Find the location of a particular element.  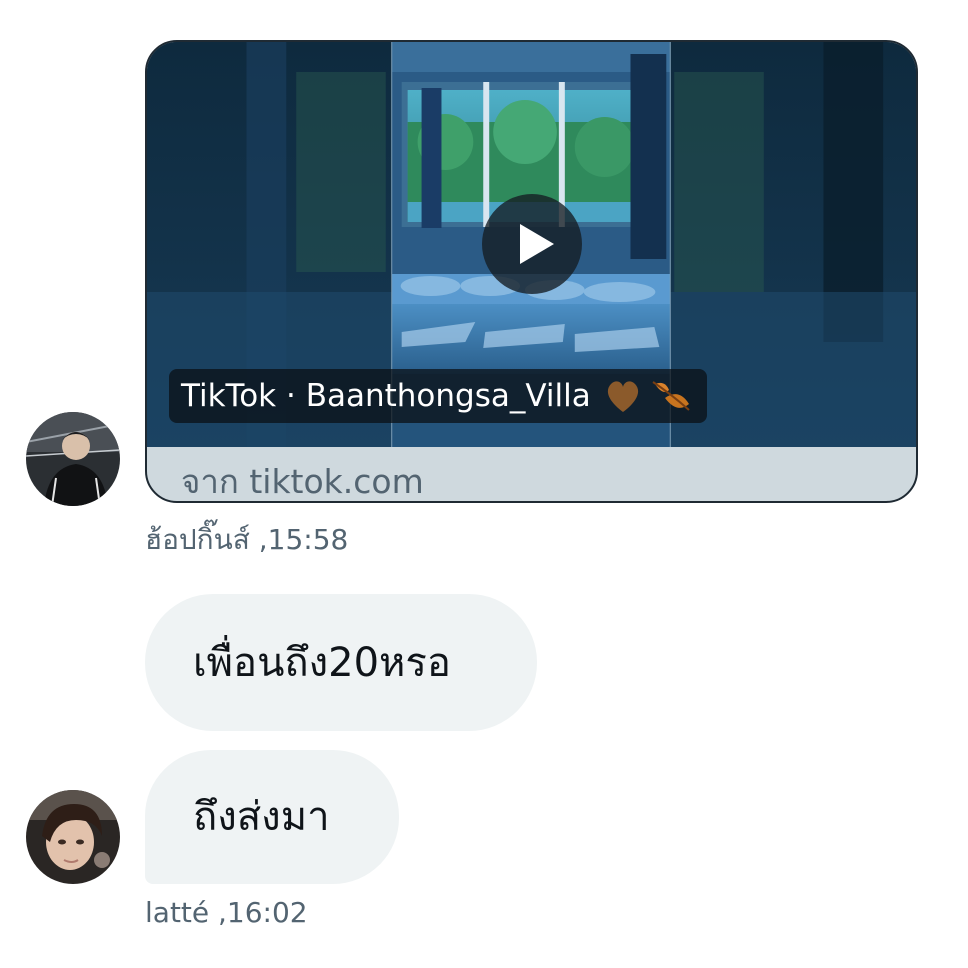

brown-heart-icon is located at coordinates (622, 396).